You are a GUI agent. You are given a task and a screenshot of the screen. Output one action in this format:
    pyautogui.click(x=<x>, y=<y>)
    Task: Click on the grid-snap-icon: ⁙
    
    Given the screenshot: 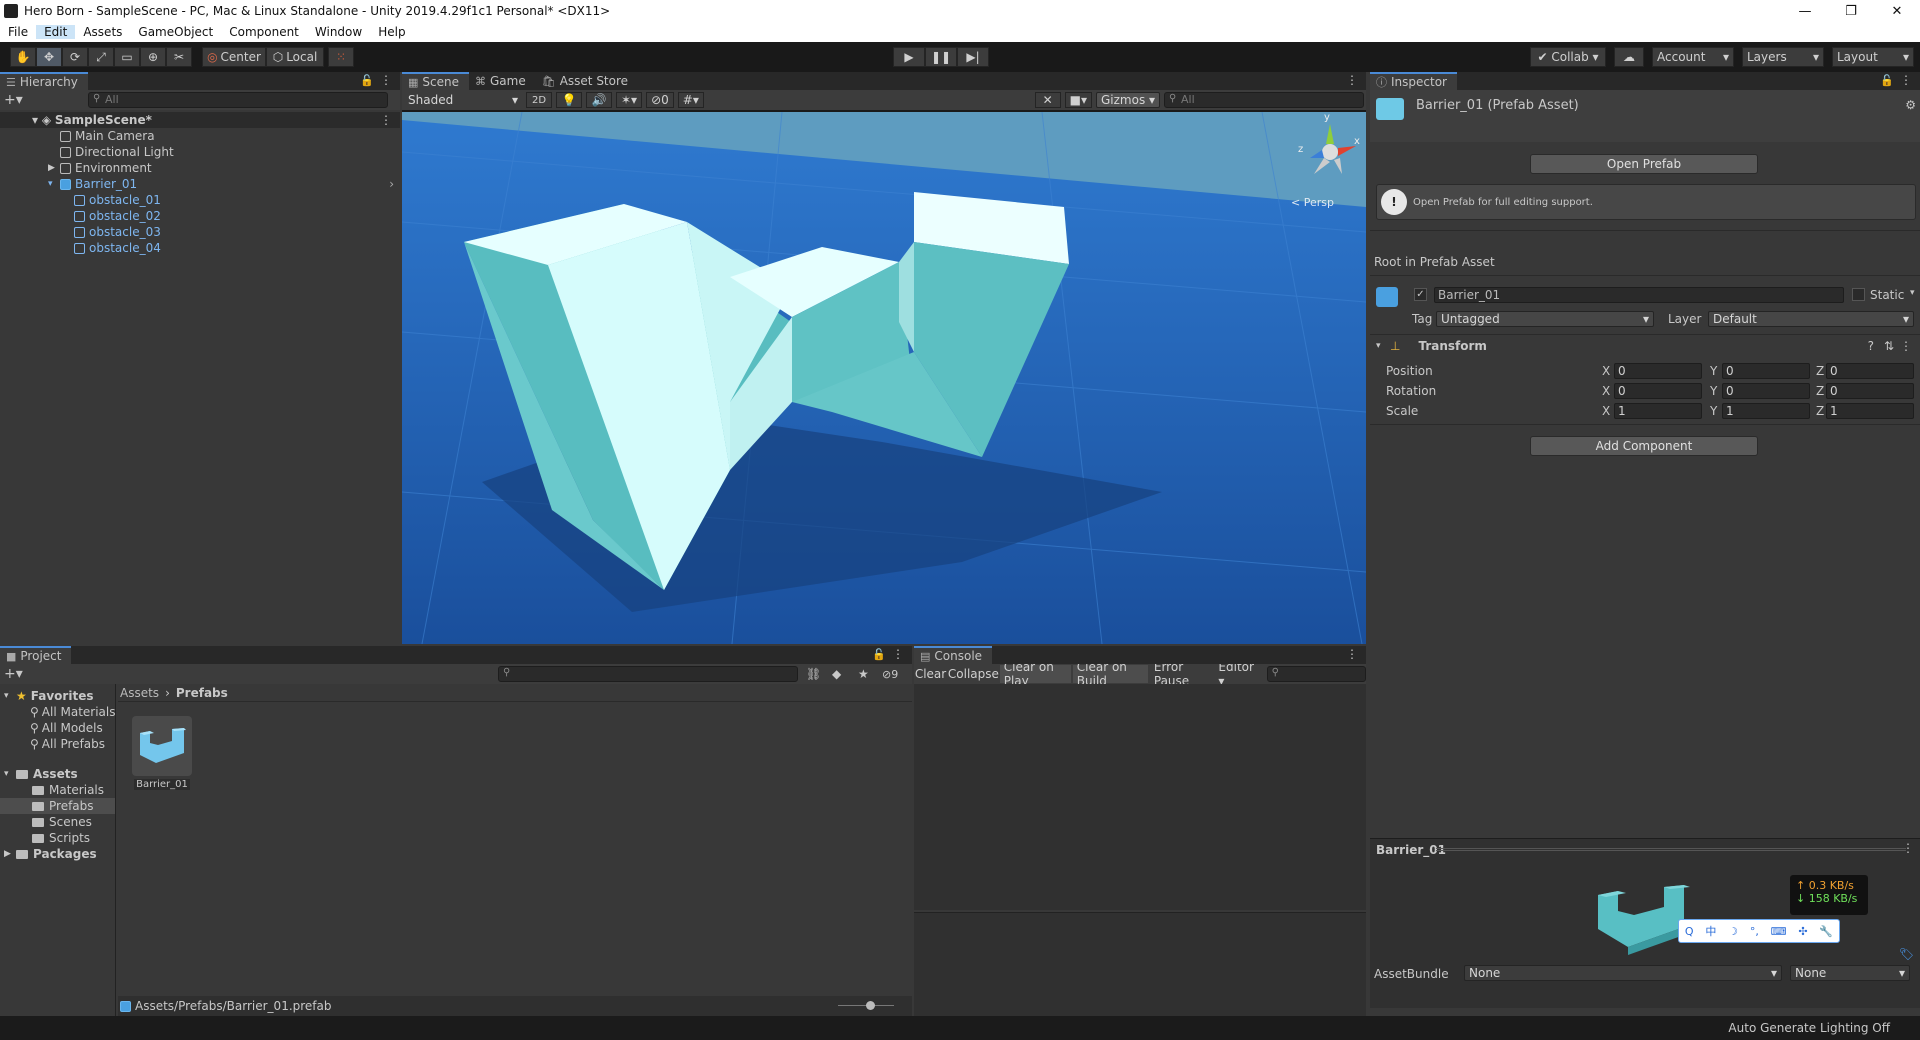 What is the action you would take?
    pyautogui.click(x=341, y=57)
    